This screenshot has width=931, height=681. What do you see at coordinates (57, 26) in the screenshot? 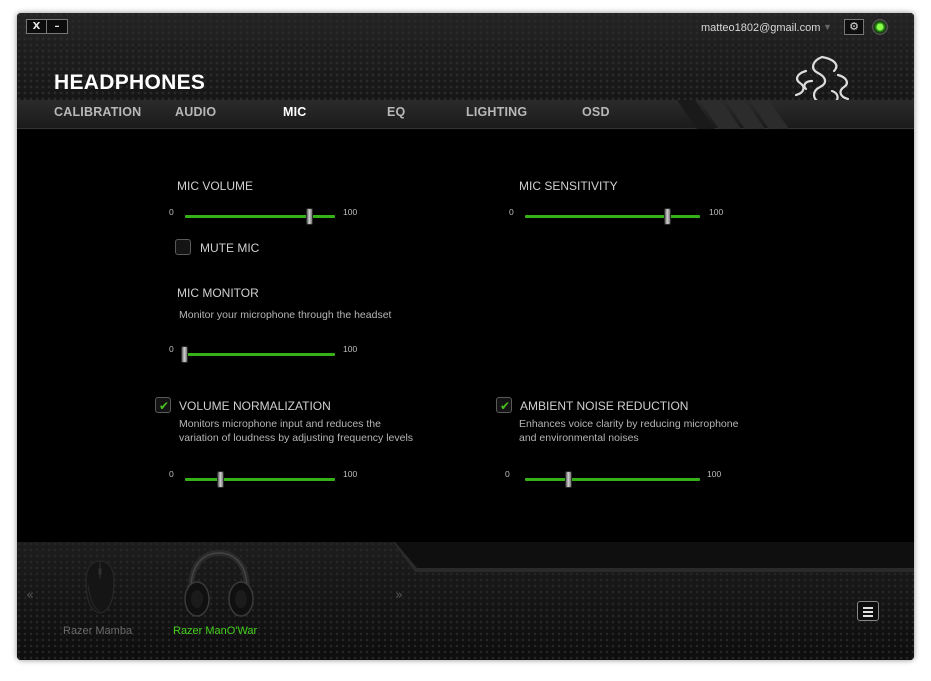
I see `minimize-button: –` at bounding box center [57, 26].